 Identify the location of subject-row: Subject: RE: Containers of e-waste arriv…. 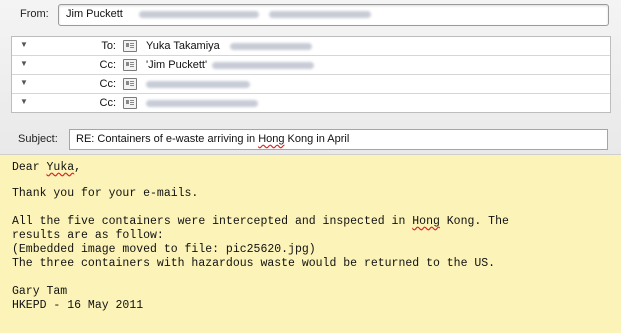
(310, 139).